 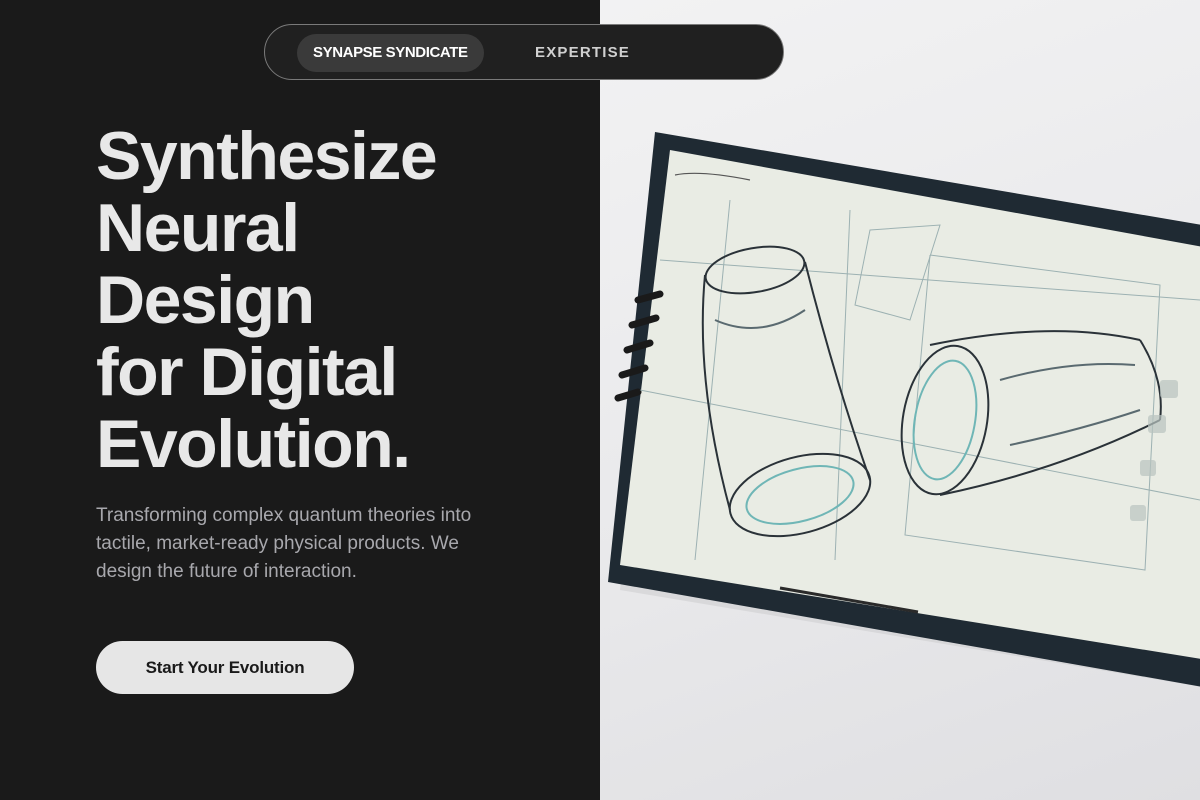 What do you see at coordinates (267, 156) in the screenshot?
I see `headline-line-1: Synthesize` at bounding box center [267, 156].